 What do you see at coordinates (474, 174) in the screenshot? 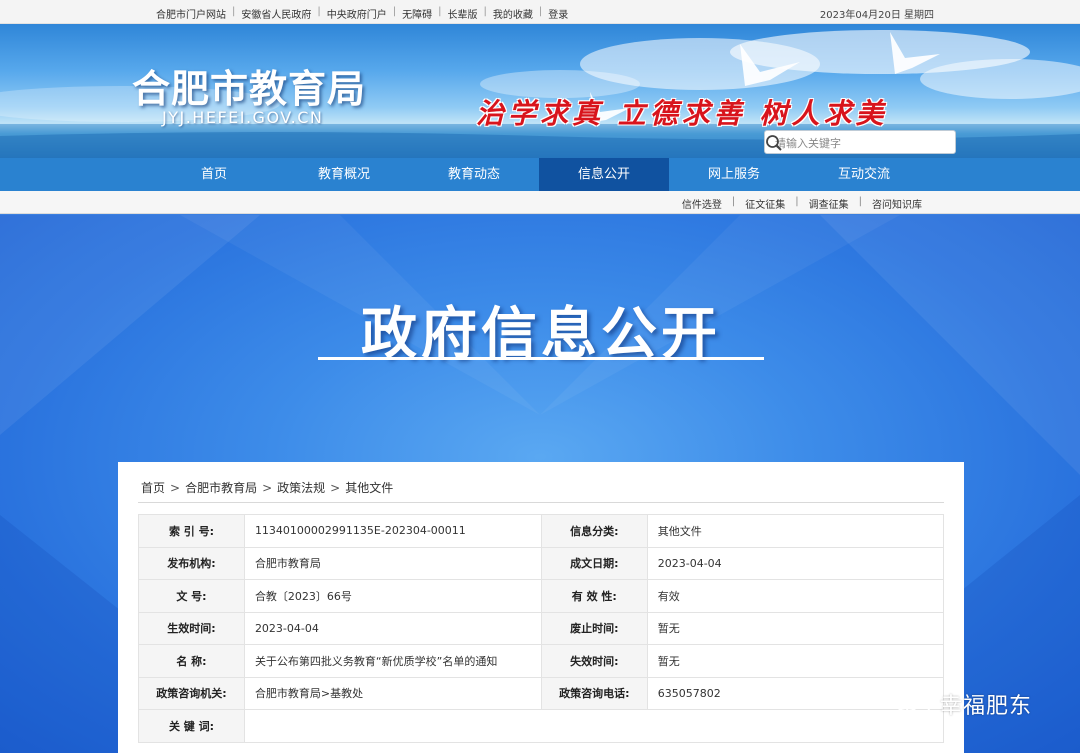
I see `nav-item-news: 教育动态` at bounding box center [474, 174].